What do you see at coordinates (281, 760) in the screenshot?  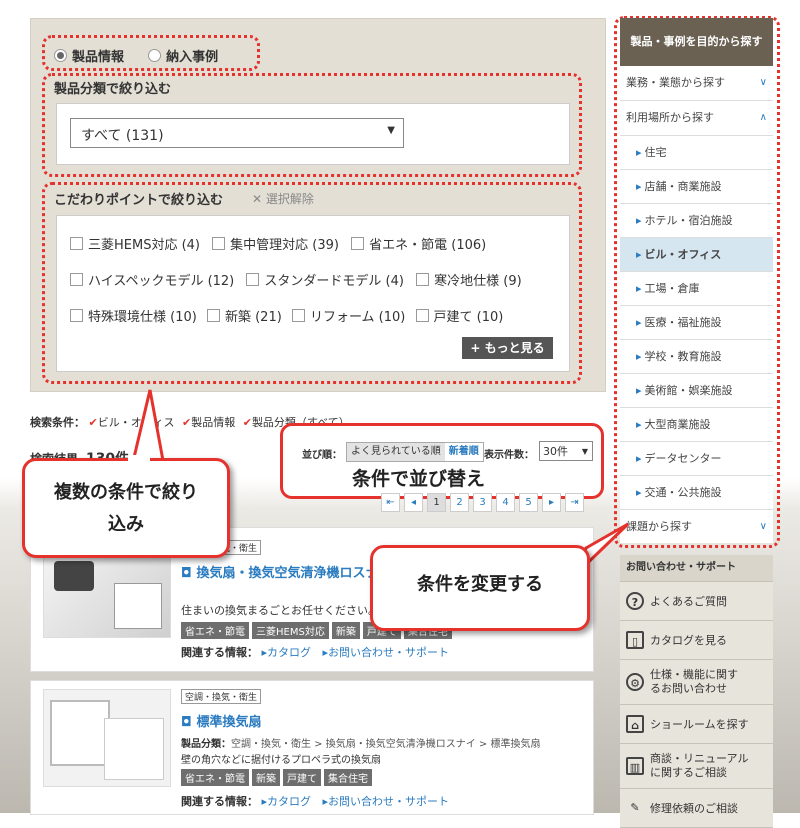 I see `product-desc: 壁の角穴などに据付けるプロペラ式の換気扇` at bounding box center [281, 760].